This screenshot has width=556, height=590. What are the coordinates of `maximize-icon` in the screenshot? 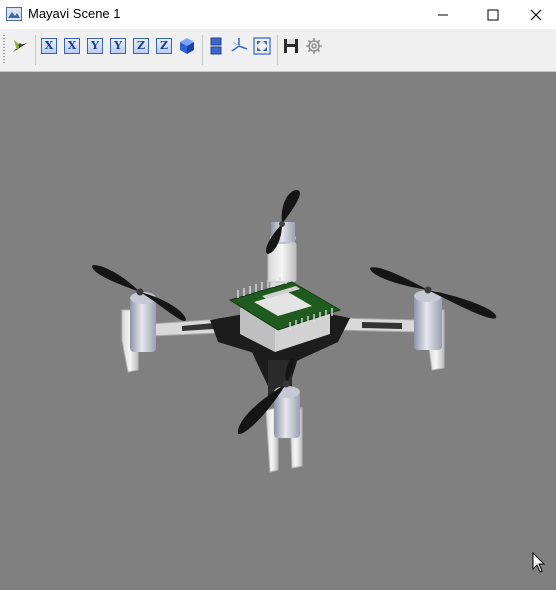 It's located at (493, 14).